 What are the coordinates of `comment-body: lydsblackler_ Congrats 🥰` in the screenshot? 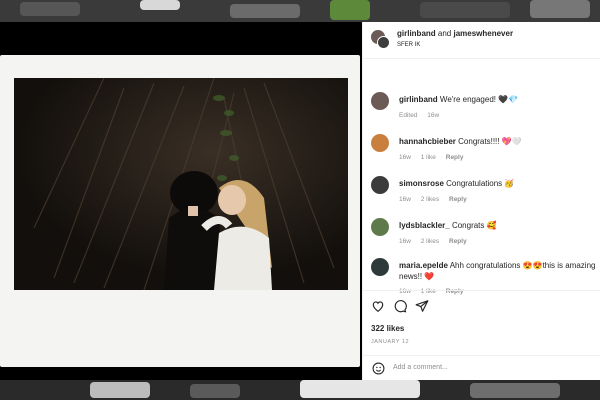 It's located at (497, 225).